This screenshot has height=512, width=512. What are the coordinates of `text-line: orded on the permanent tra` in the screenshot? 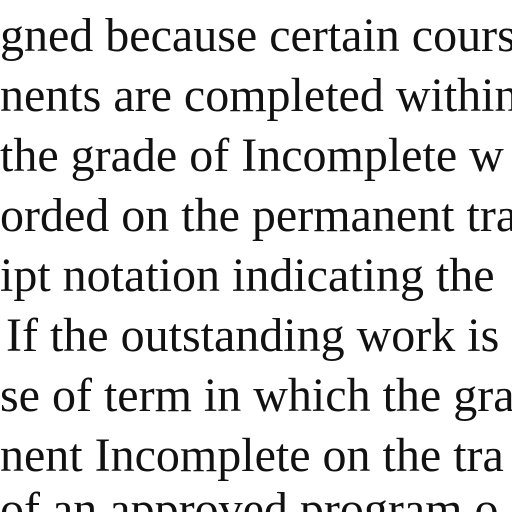 It's located at (256, 215).